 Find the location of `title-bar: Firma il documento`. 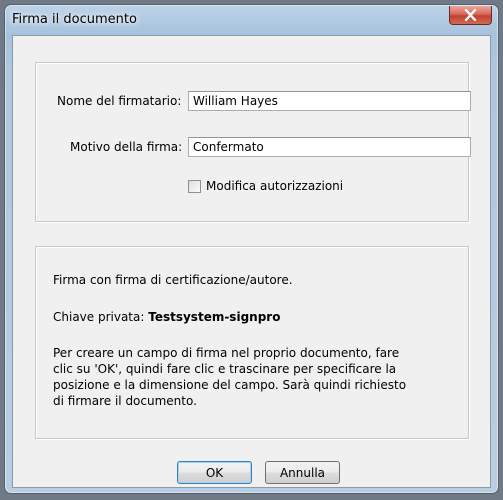

title-bar: Firma il documento is located at coordinates (251, 20).